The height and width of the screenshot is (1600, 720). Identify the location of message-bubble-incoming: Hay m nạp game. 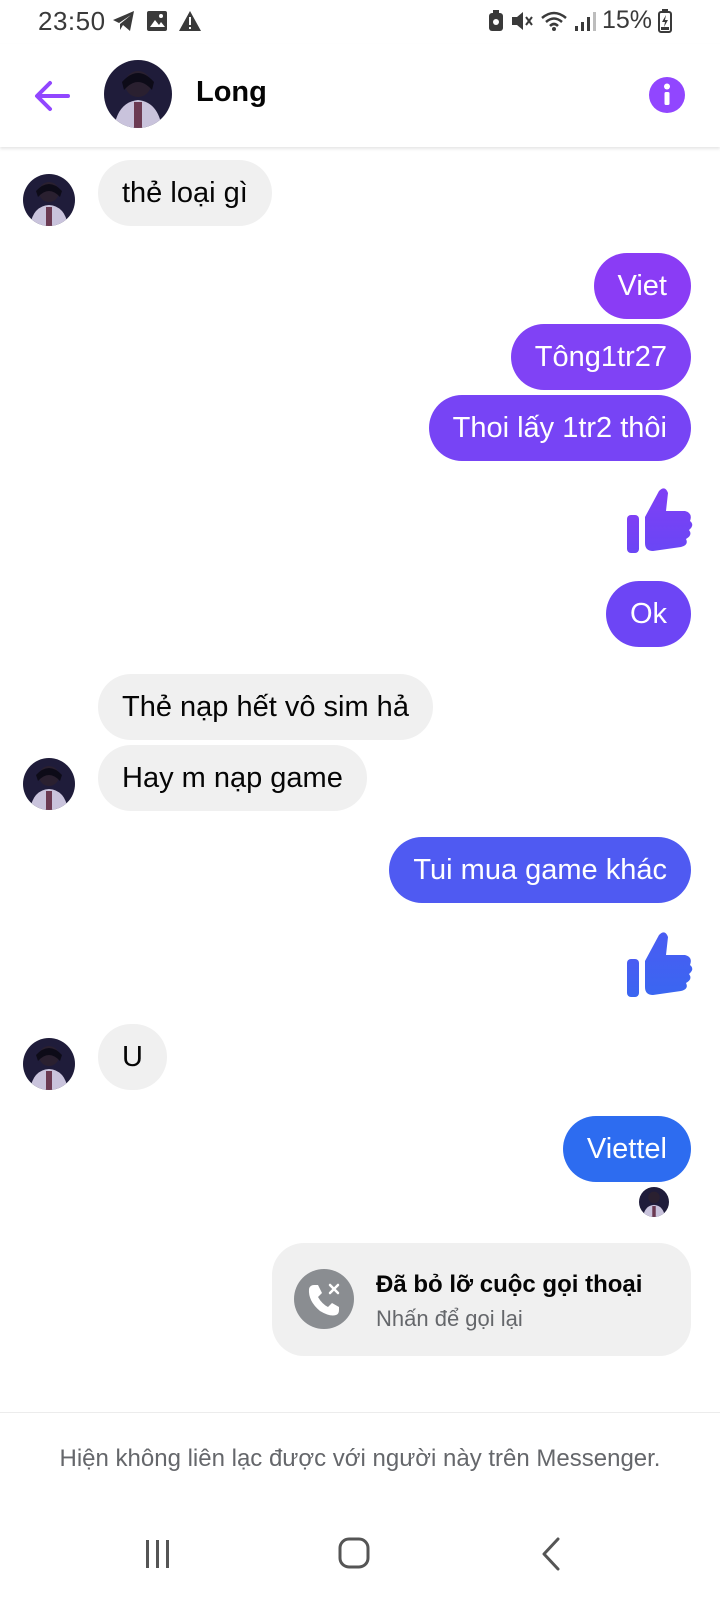
(232, 778).